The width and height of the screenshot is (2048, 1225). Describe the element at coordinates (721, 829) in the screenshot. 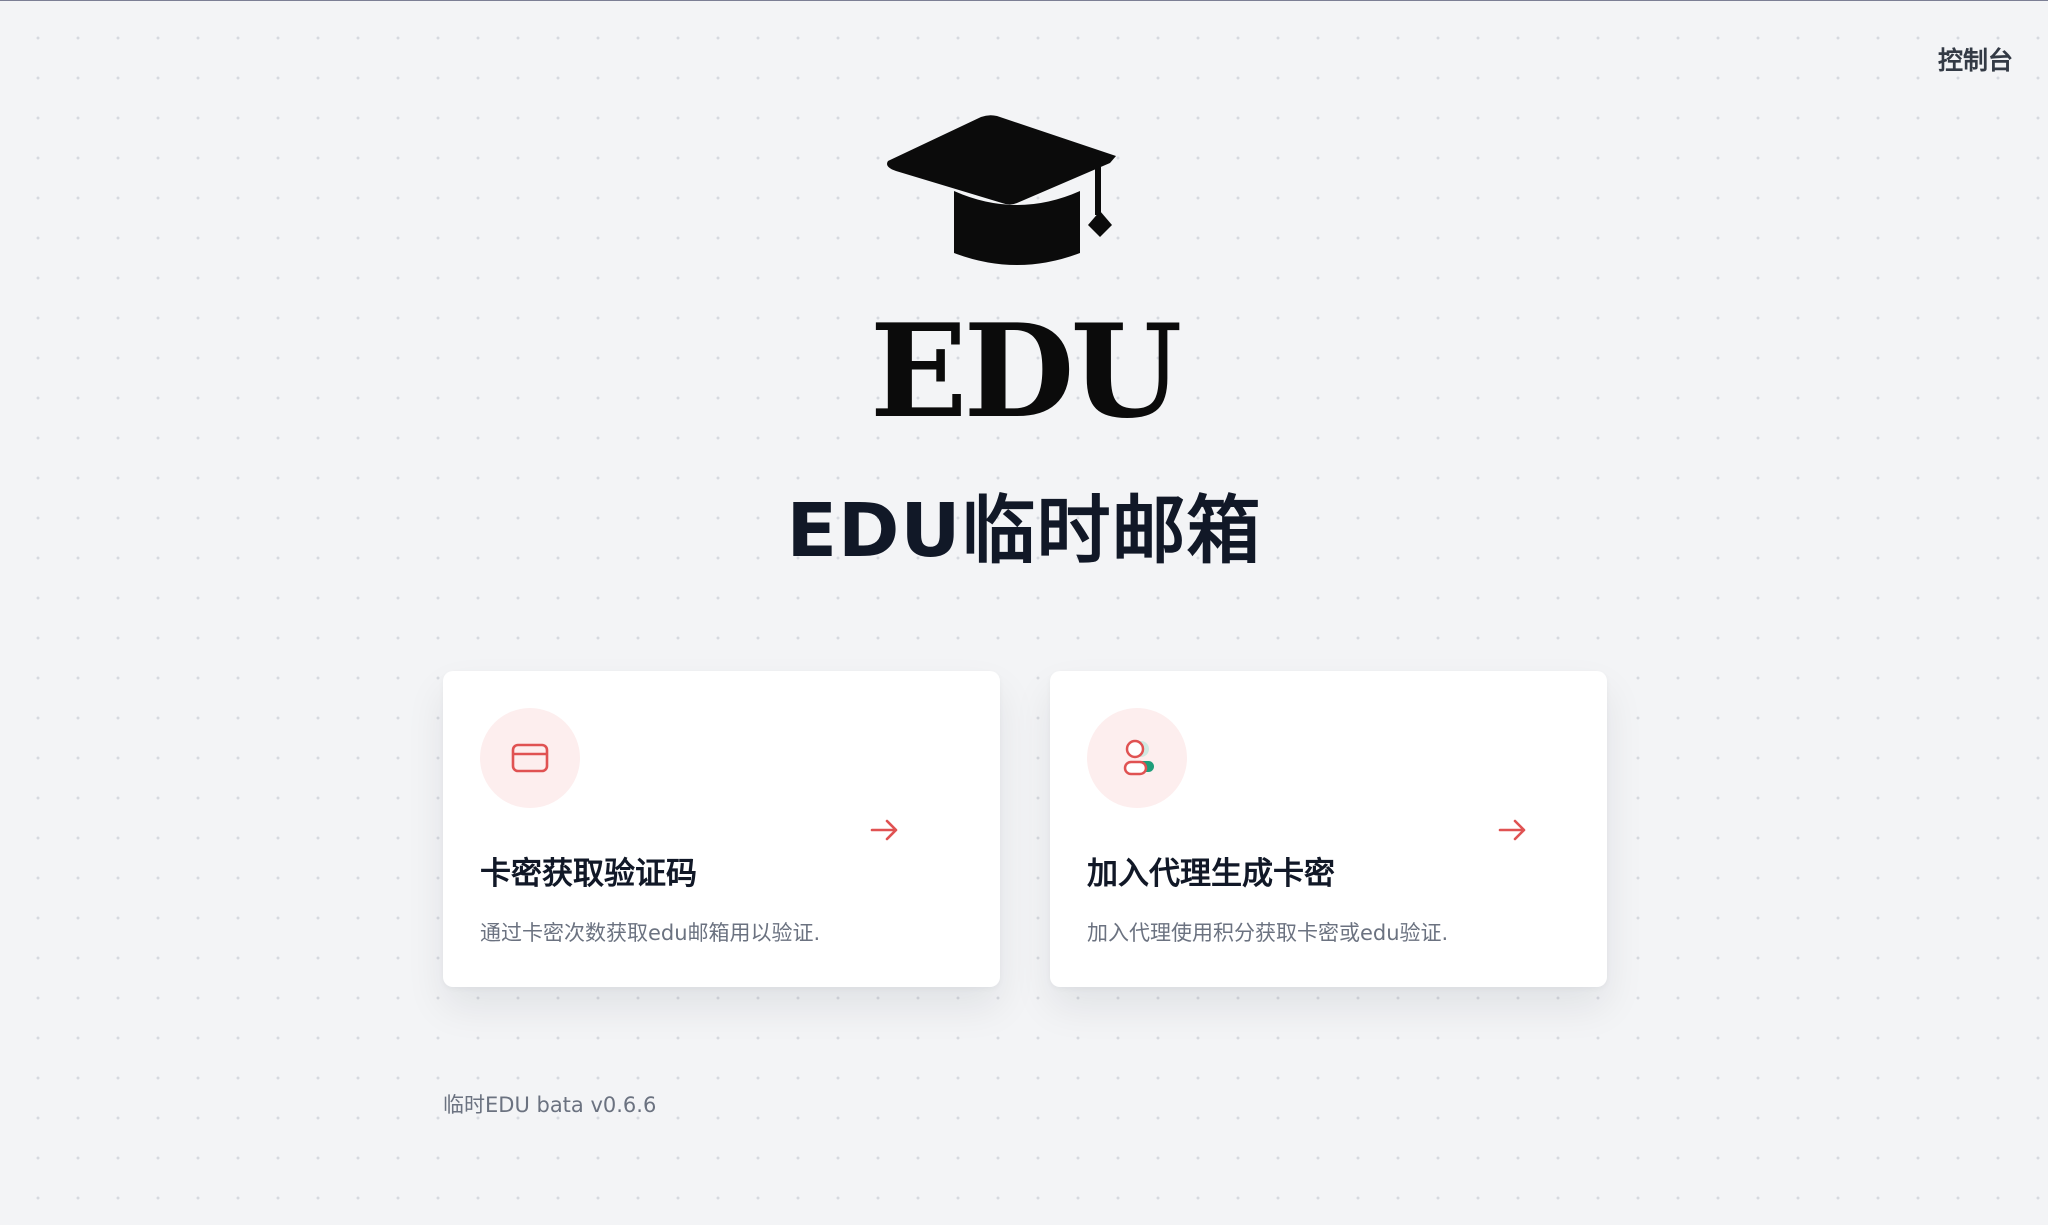

I see `card-redeem-code: 卡密获取验证码 通过卡密次数获取edu邮箱用以验证.` at that location.